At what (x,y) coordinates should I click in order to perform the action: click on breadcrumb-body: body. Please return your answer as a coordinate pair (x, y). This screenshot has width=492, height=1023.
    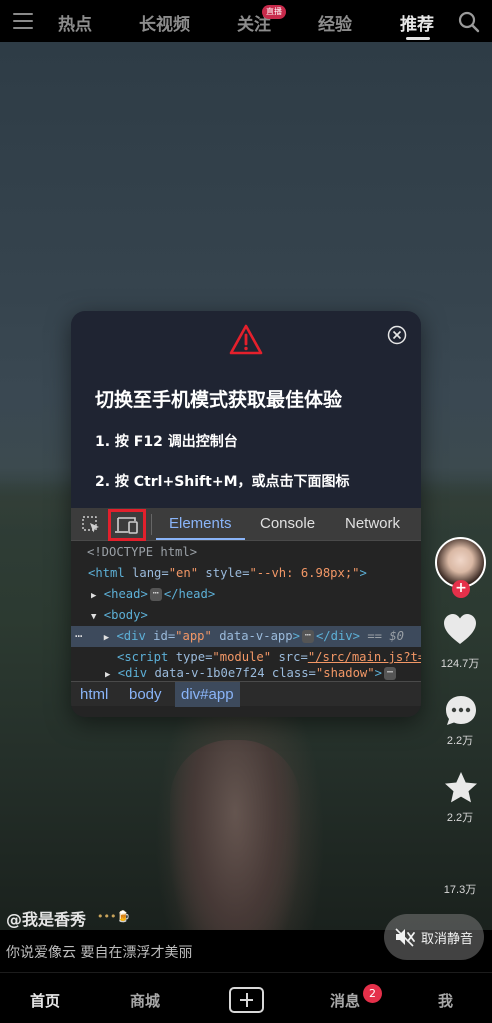
    Looking at the image, I should click on (145, 694).